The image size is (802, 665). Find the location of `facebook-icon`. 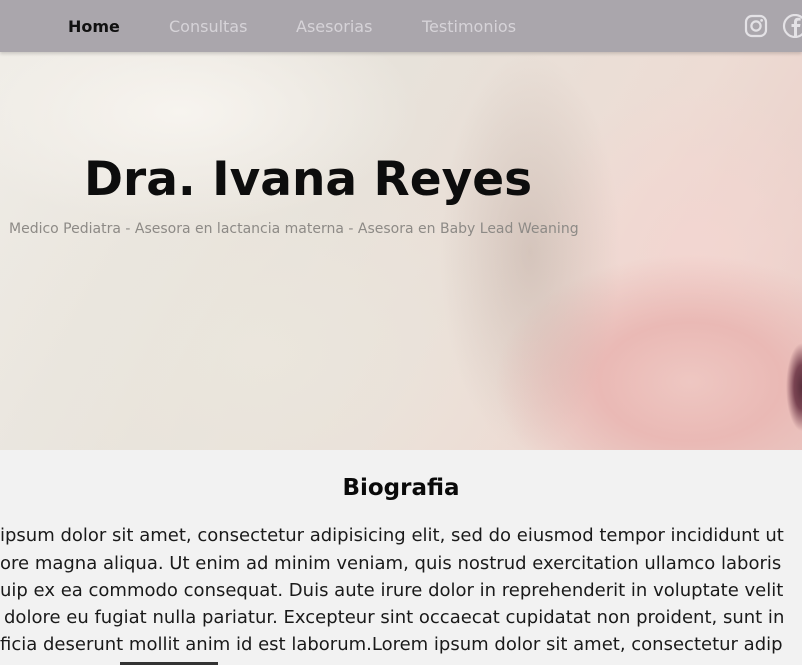

facebook-icon is located at coordinates (792, 26).